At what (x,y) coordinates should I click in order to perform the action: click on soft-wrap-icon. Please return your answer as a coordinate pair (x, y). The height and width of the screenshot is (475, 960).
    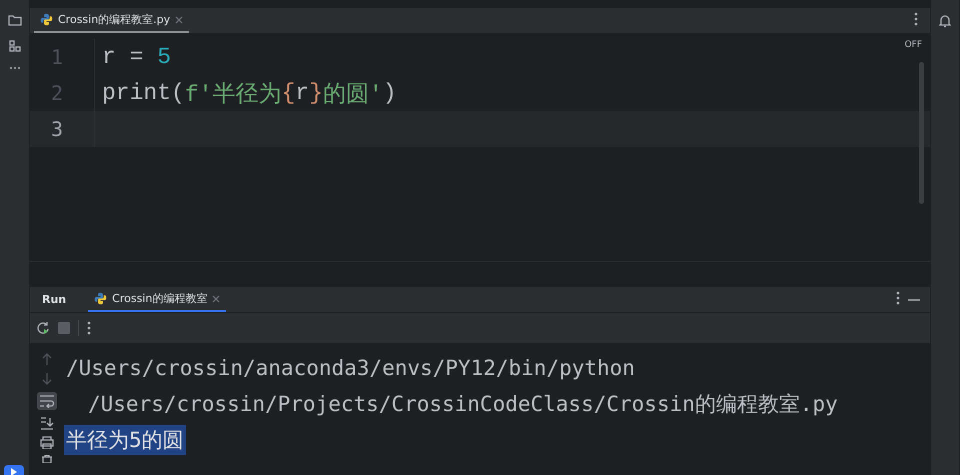
    Looking at the image, I should click on (47, 401).